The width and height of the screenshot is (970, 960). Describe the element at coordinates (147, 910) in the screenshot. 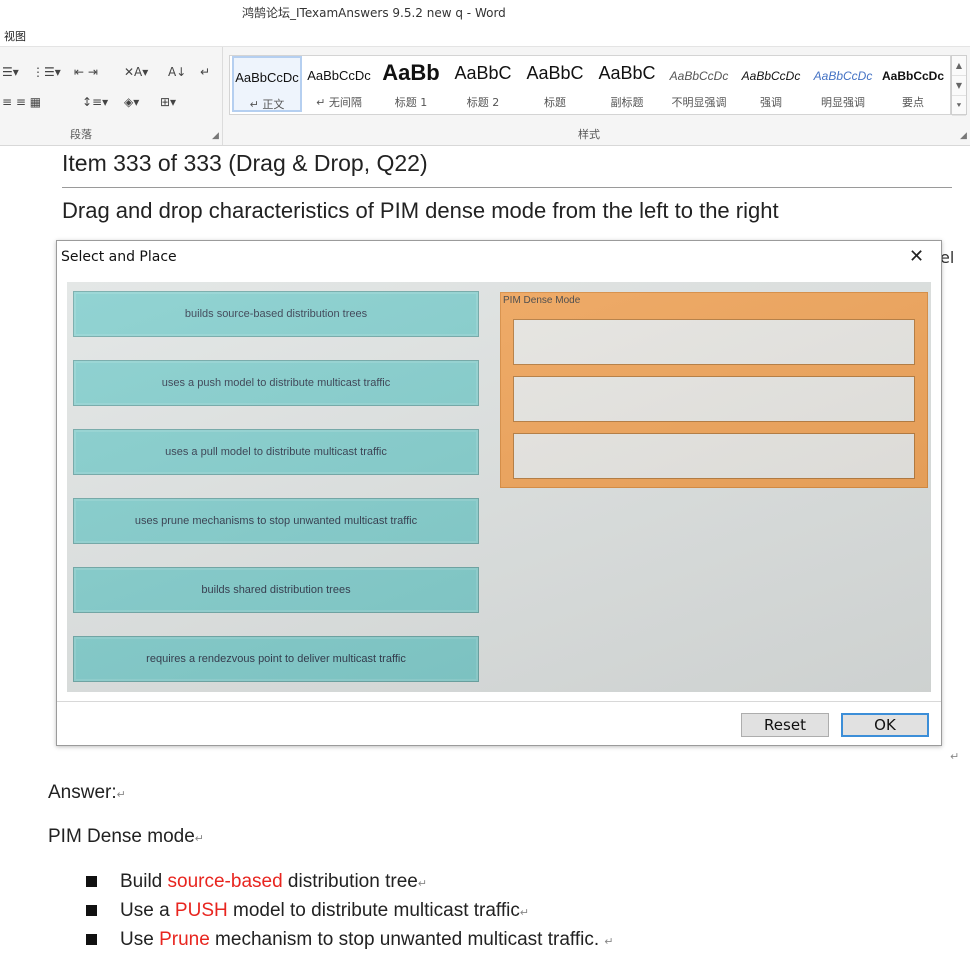

I see `bullet-pre: Use a` at that location.